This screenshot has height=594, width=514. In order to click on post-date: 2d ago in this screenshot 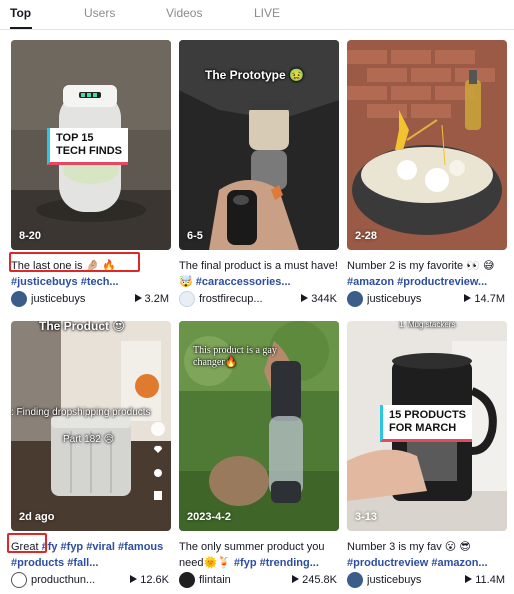, I will do `click(37, 517)`.